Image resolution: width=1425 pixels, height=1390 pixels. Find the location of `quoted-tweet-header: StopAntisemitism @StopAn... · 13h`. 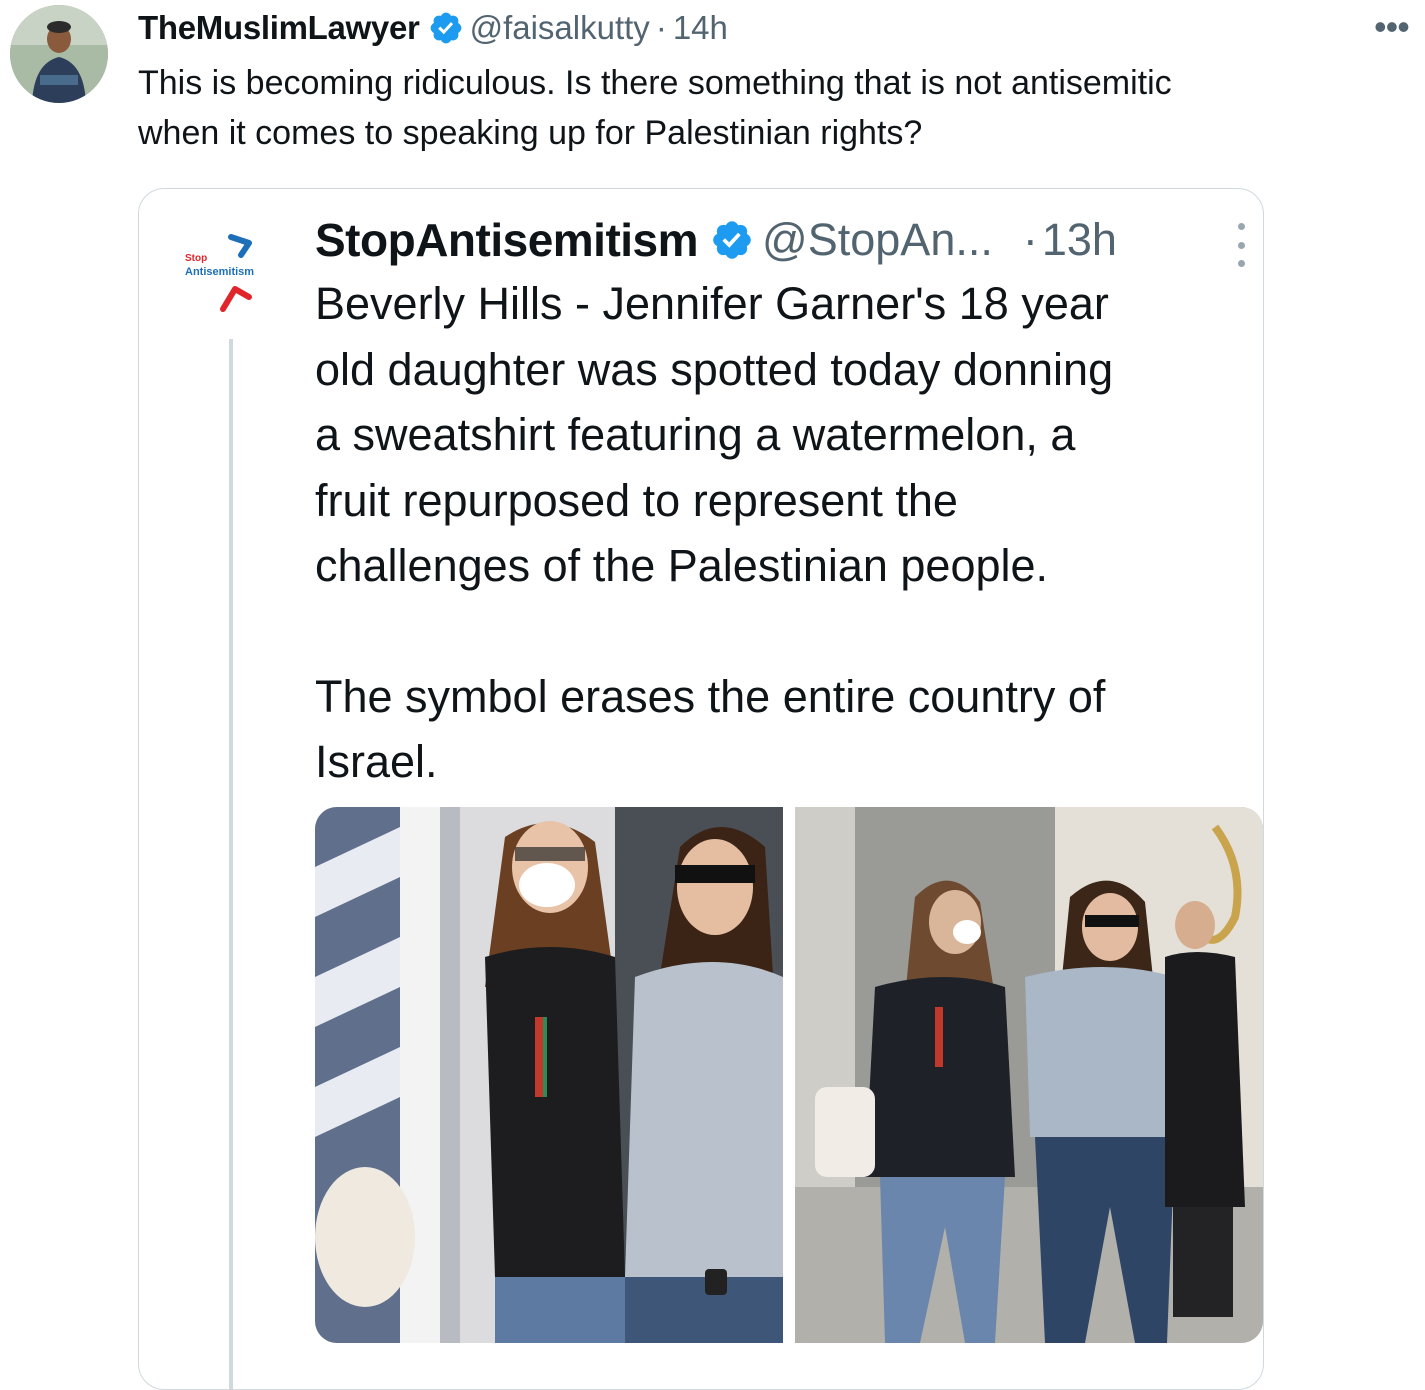

quoted-tweet-header: StopAntisemitism @StopAn... · 13h is located at coordinates (716, 240).